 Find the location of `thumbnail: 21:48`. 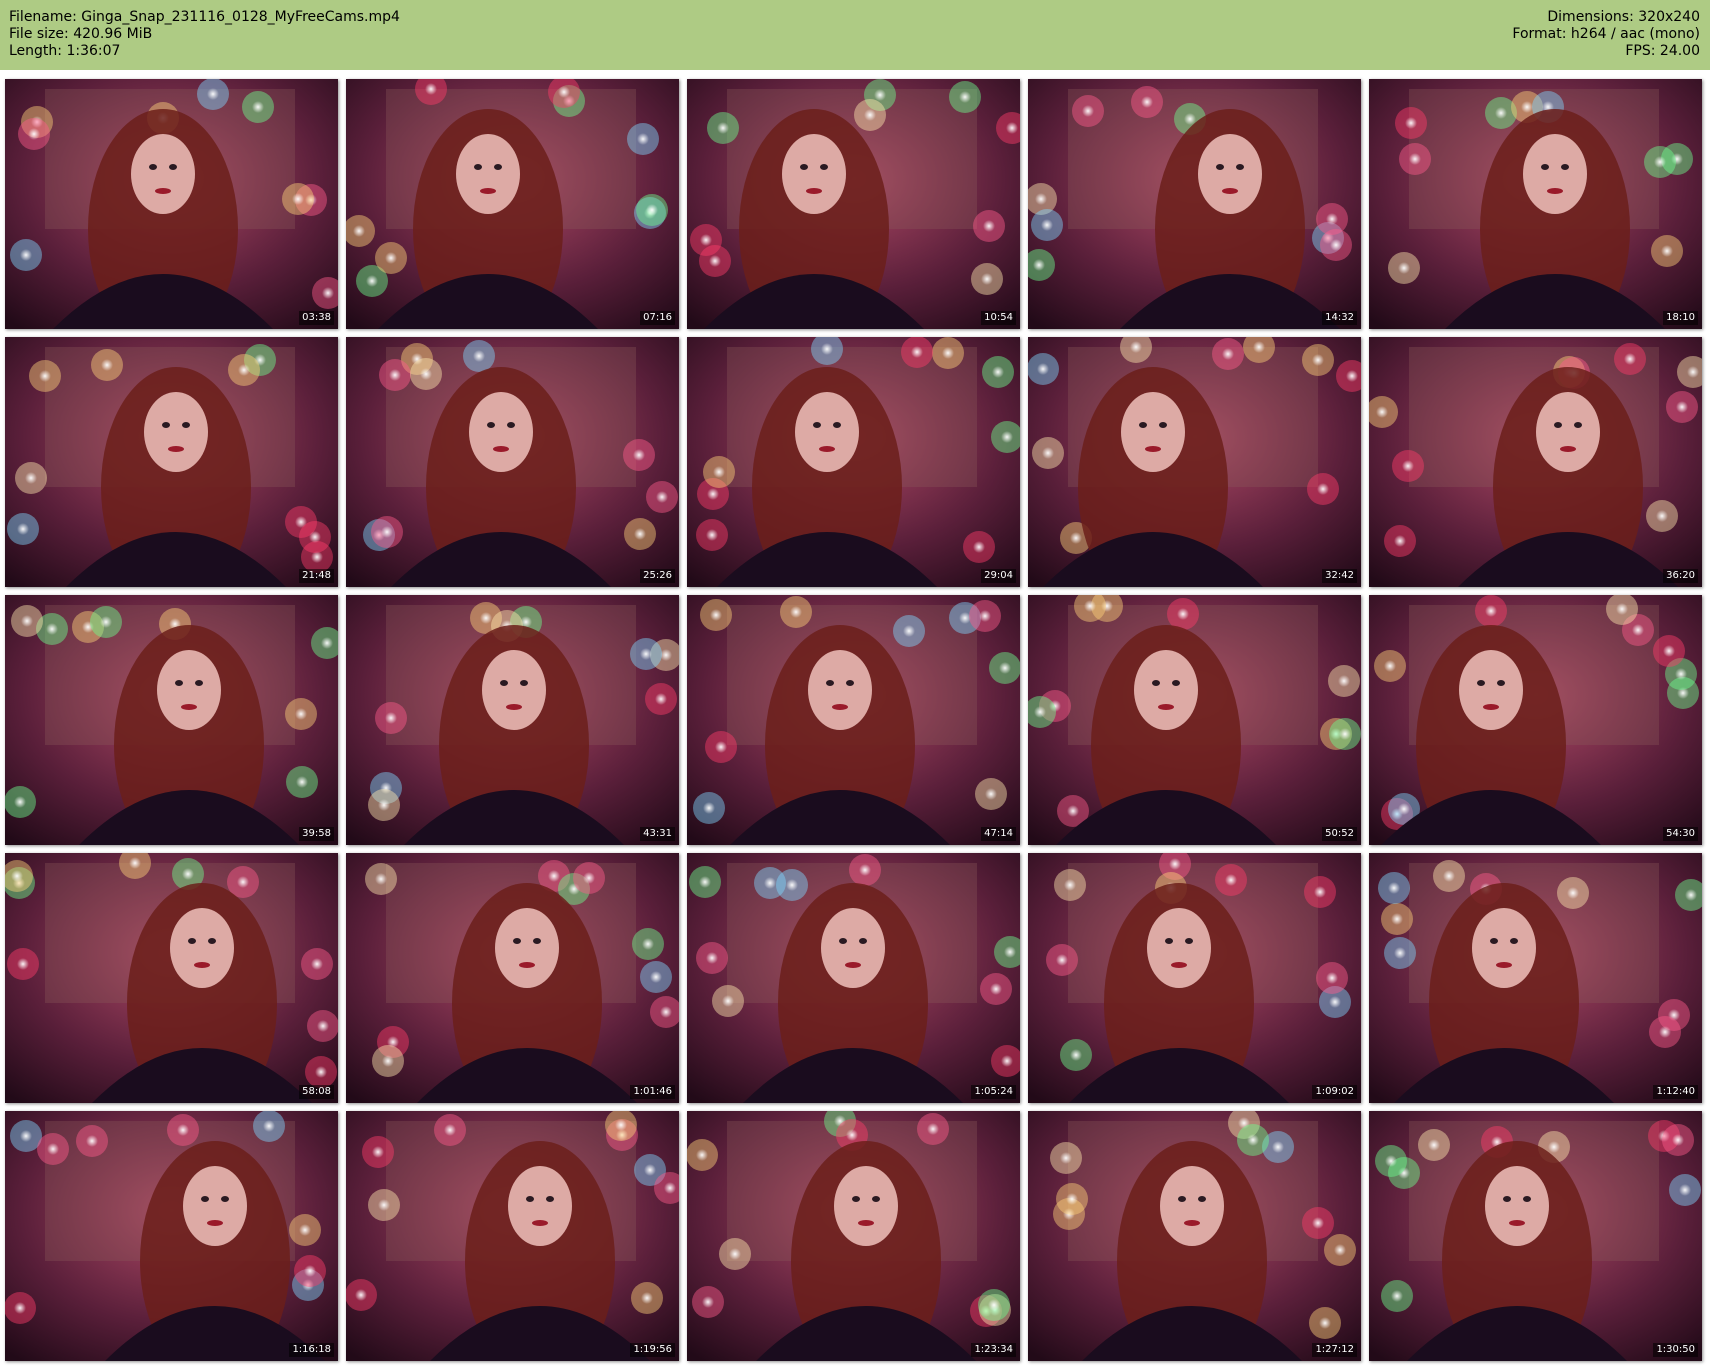

thumbnail: 21:48 is located at coordinates (171, 462).